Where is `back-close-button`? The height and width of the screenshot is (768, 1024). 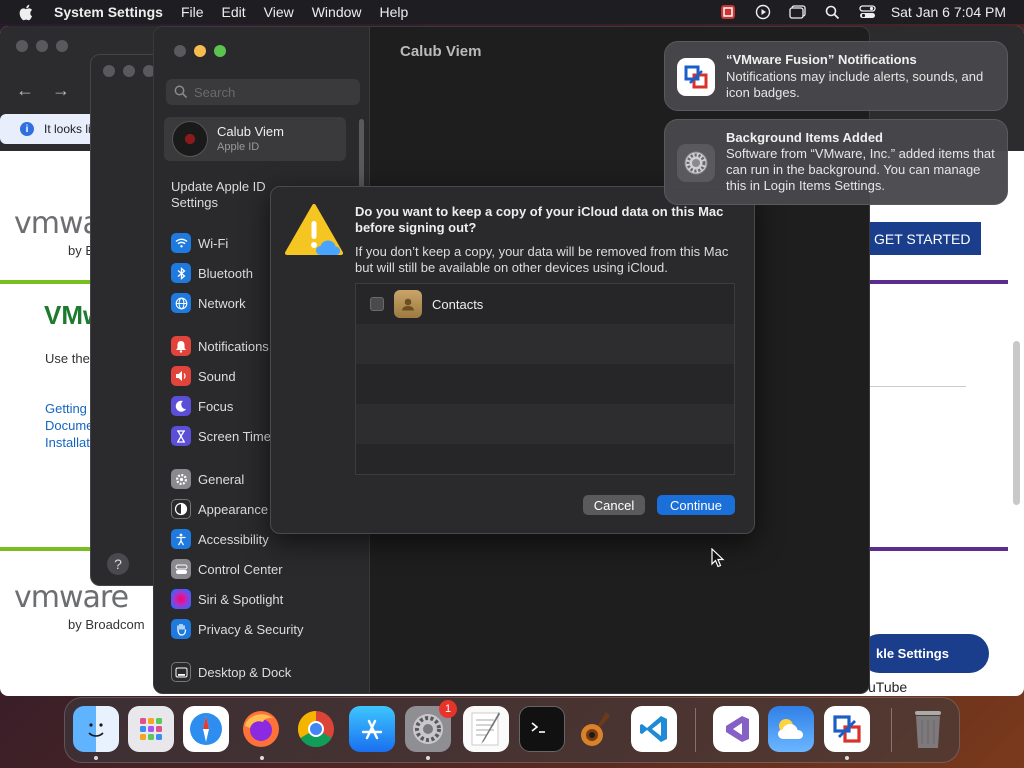 back-close-button is located at coordinates (109, 71).